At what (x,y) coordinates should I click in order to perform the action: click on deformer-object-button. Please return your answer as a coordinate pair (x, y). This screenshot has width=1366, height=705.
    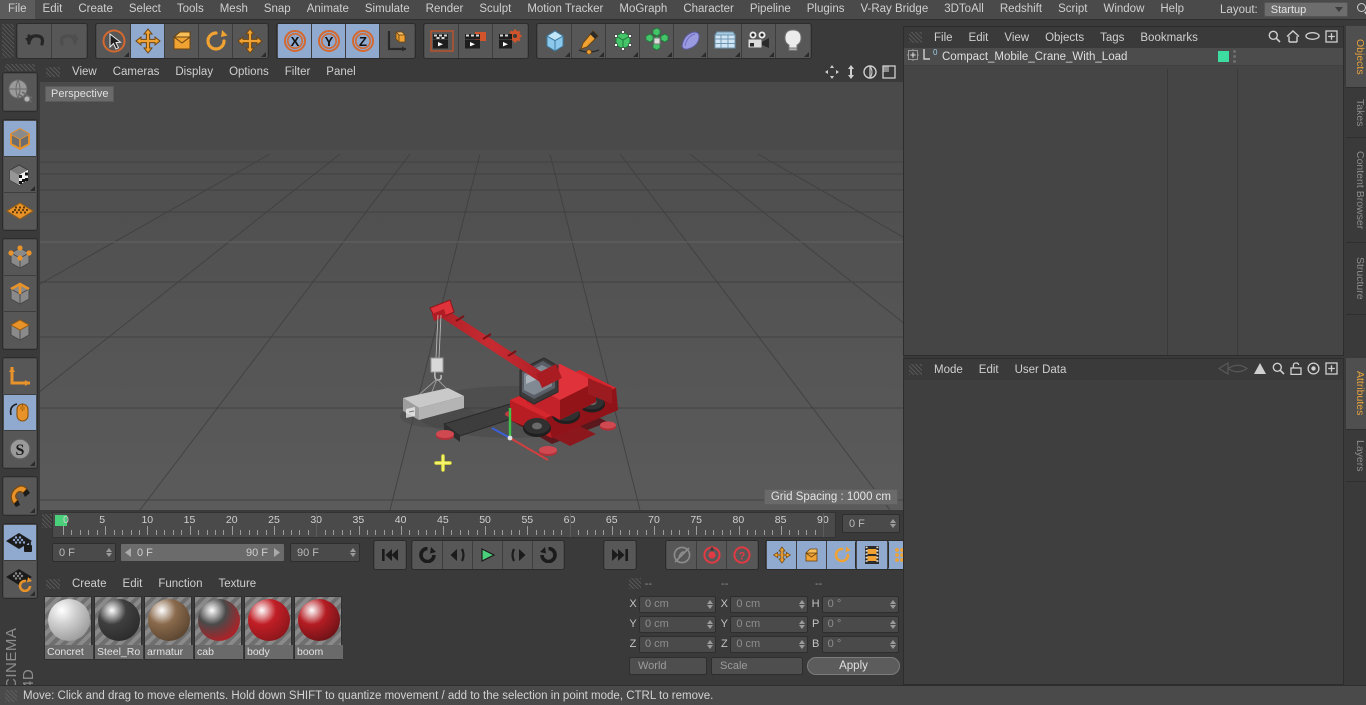
    Looking at the image, I should click on (657, 41).